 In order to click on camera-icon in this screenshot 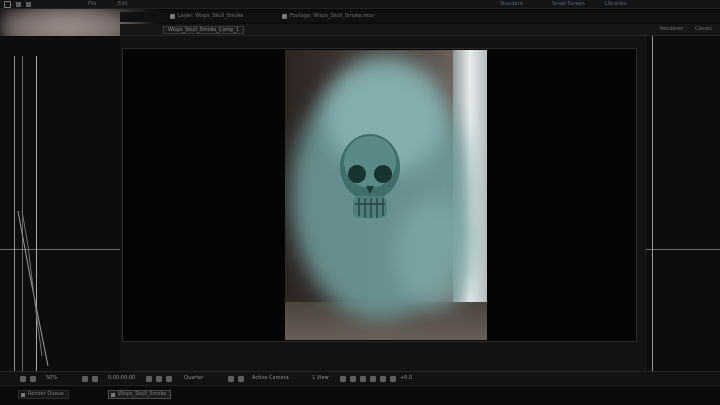, I will do `click(149, 379)`.